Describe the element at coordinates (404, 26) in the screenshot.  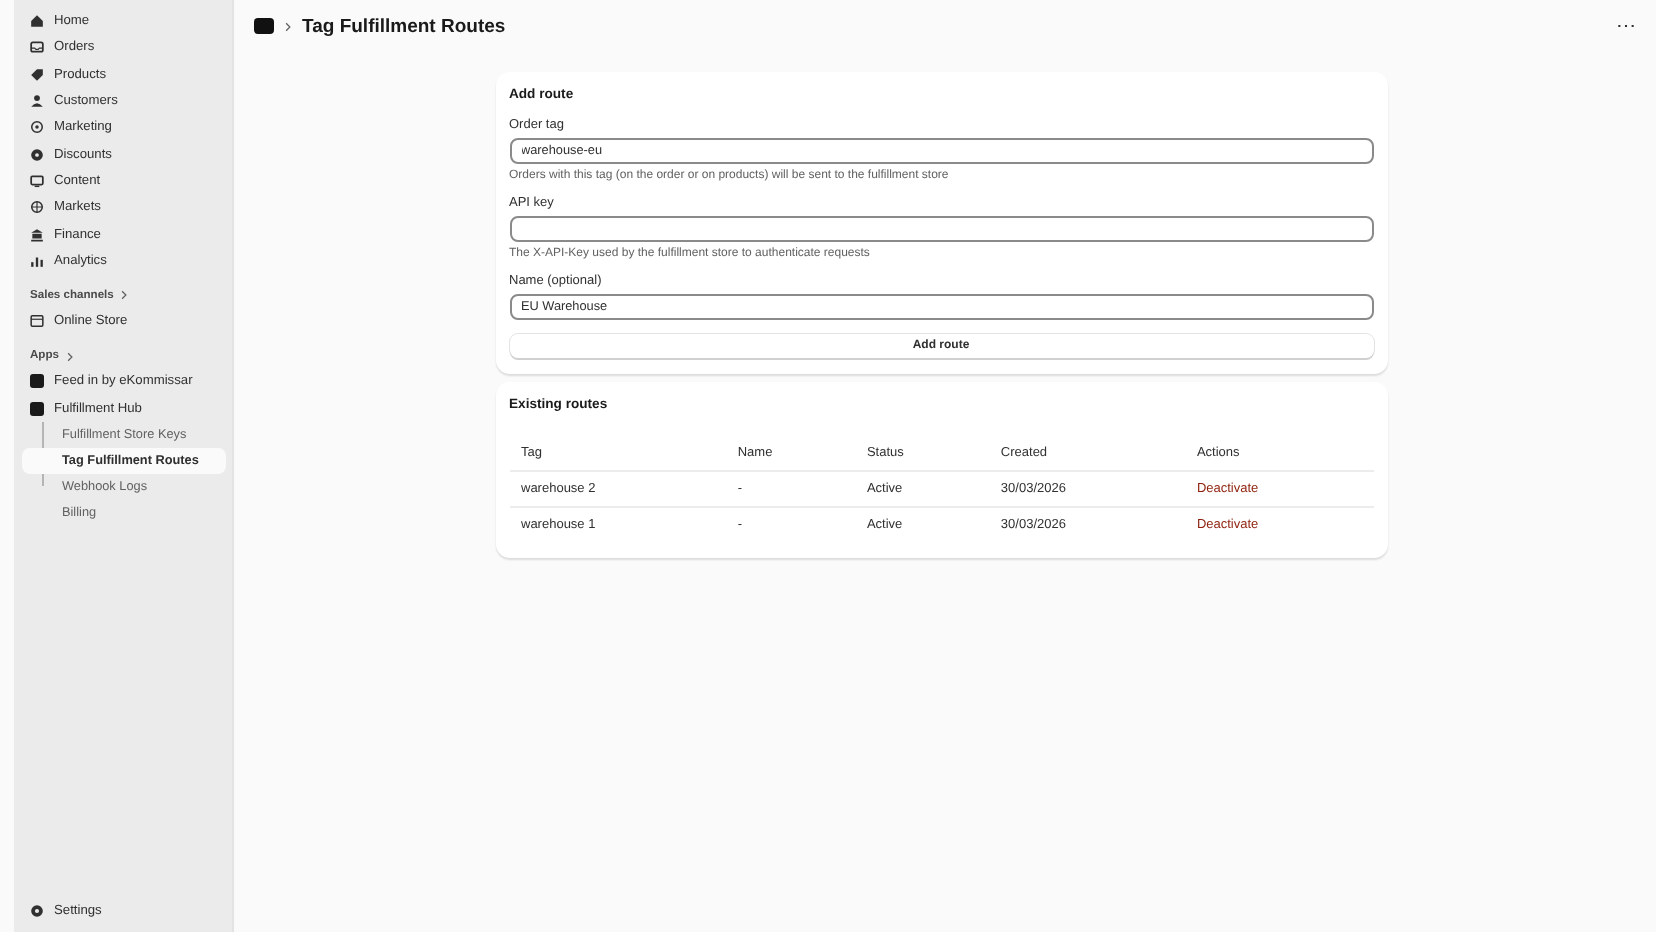
I see `page-title: Tag Fulfillment Routes` at that location.